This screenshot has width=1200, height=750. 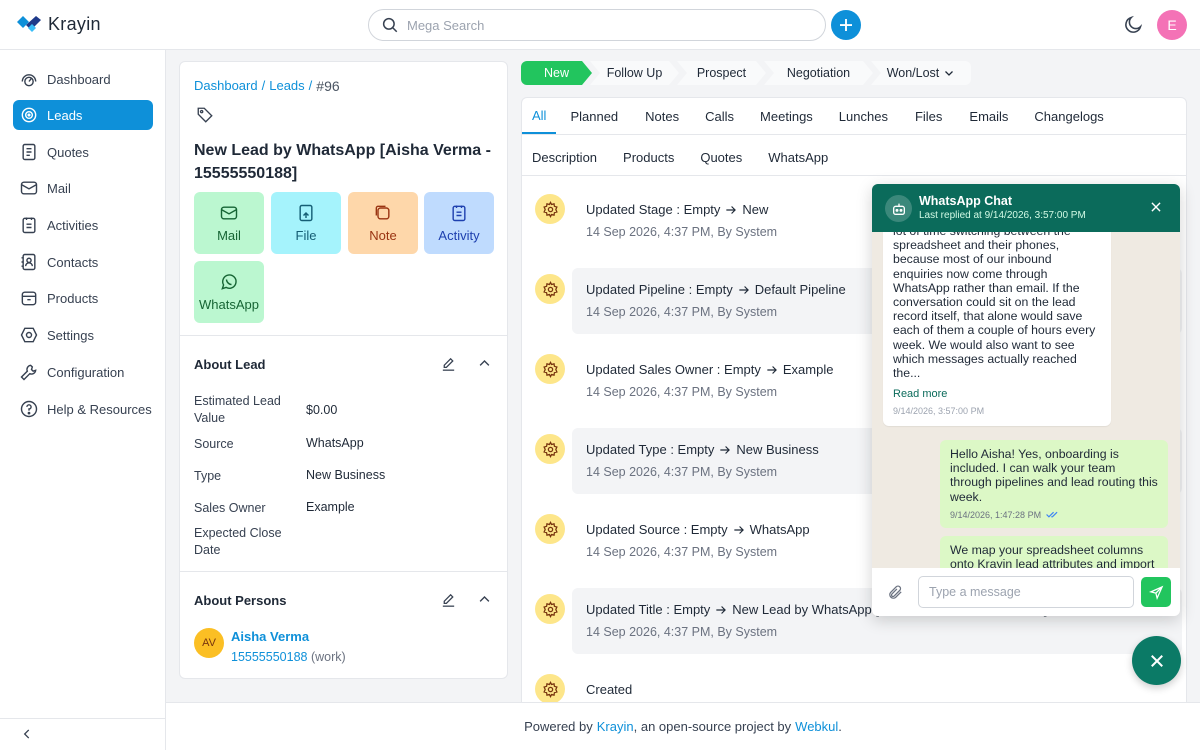 What do you see at coordinates (226, 86) in the screenshot?
I see `breadcrumb-dashboard: Dashboard` at bounding box center [226, 86].